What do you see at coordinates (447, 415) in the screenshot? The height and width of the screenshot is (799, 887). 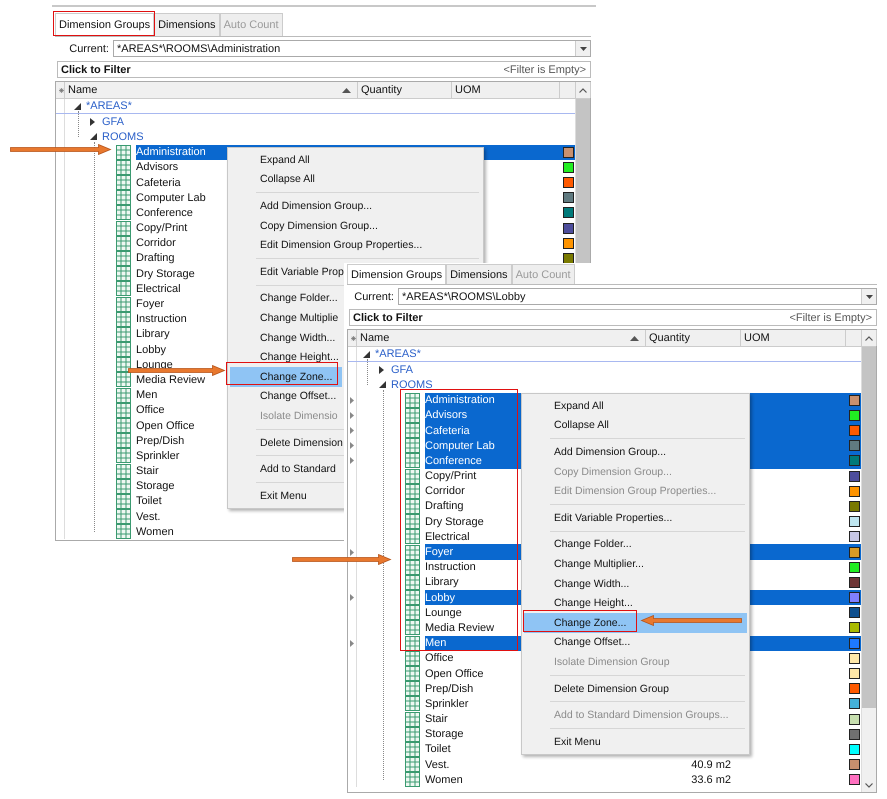 I see `tree-item: Advisors` at bounding box center [447, 415].